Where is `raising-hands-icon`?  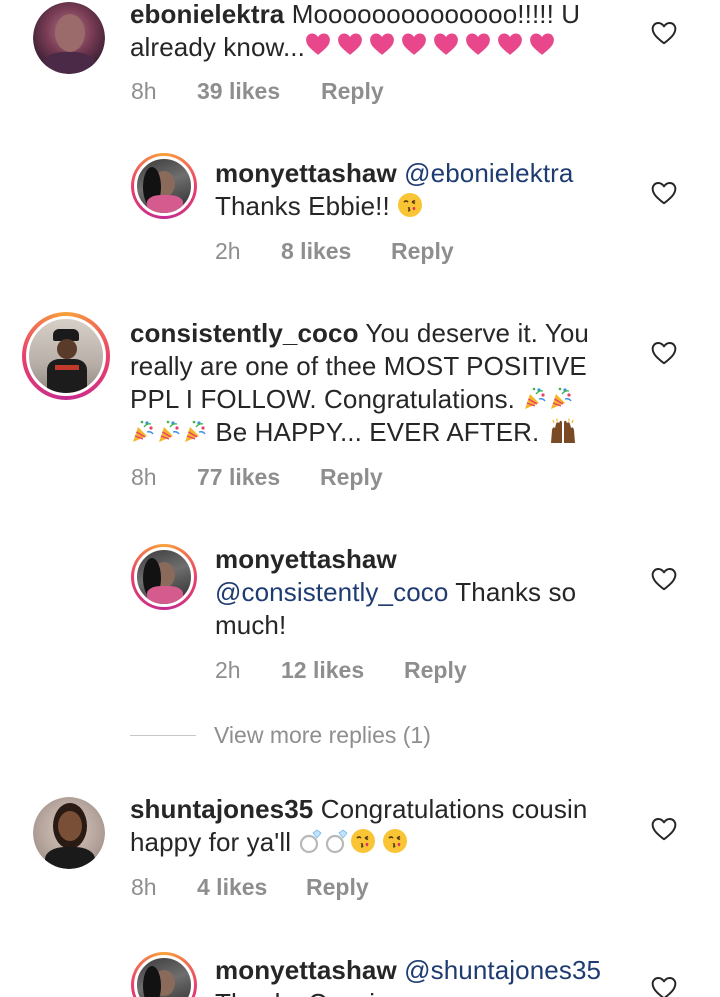
raising-hands-icon is located at coordinates (563, 431).